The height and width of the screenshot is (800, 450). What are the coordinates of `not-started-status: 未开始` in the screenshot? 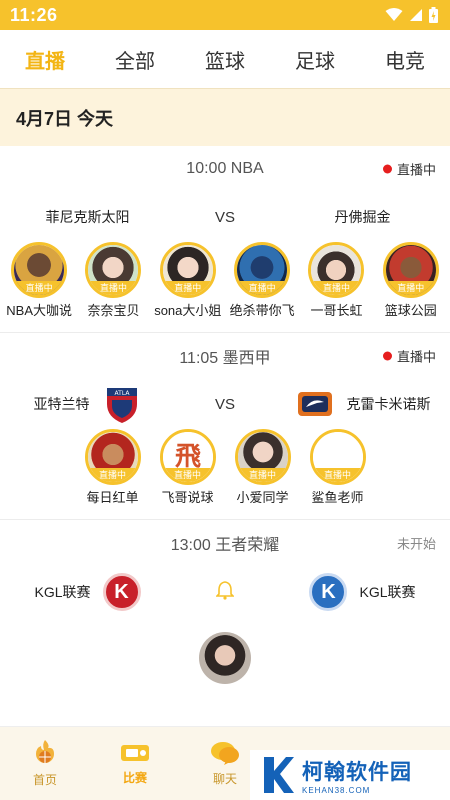 It's located at (416, 544).